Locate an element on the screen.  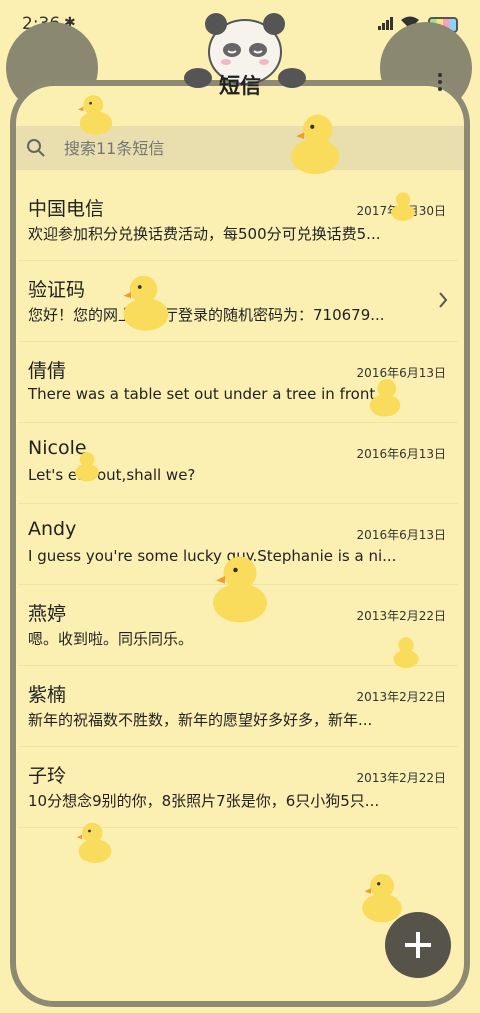
sender-name: 子玲 is located at coordinates (47, 776).